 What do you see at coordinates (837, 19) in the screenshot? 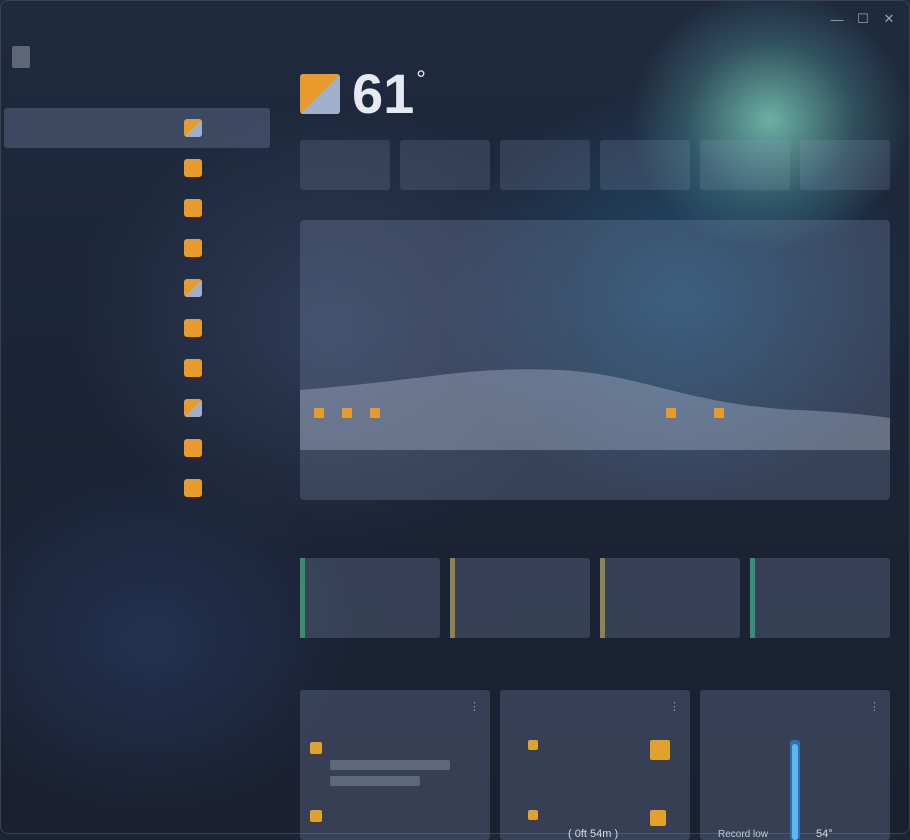
I see `minimize-button: —` at bounding box center [837, 19].